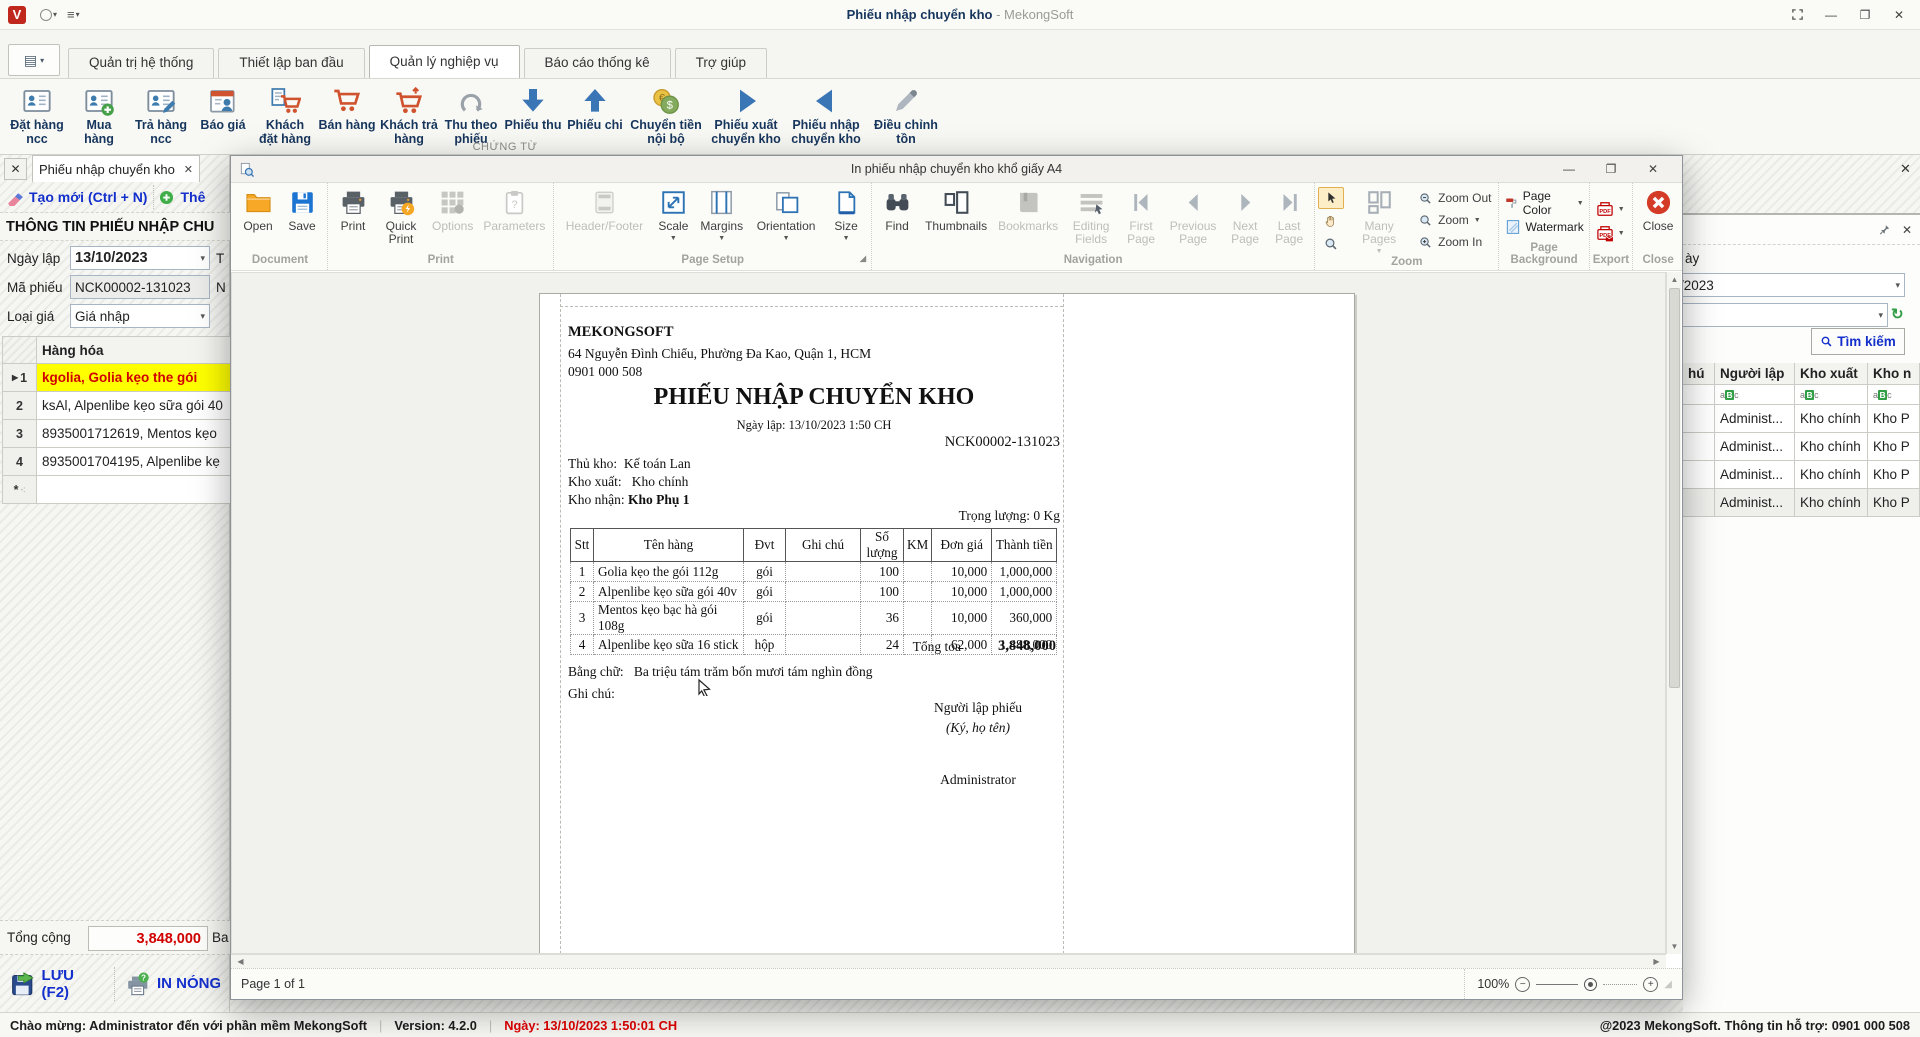 This screenshot has height=1037, width=1920. Describe the element at coordinates (846, 212) in the screenshot. I see `size-button: Size ▼` at that location.